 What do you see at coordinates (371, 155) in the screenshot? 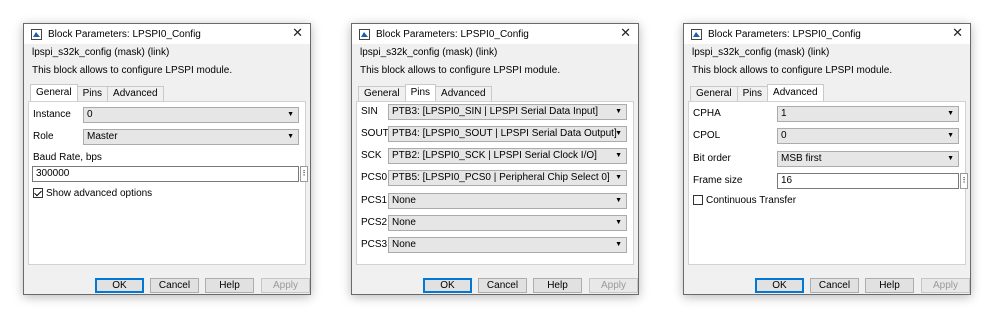
I see `pin-label: SCK` at bounding box center [371, 155].